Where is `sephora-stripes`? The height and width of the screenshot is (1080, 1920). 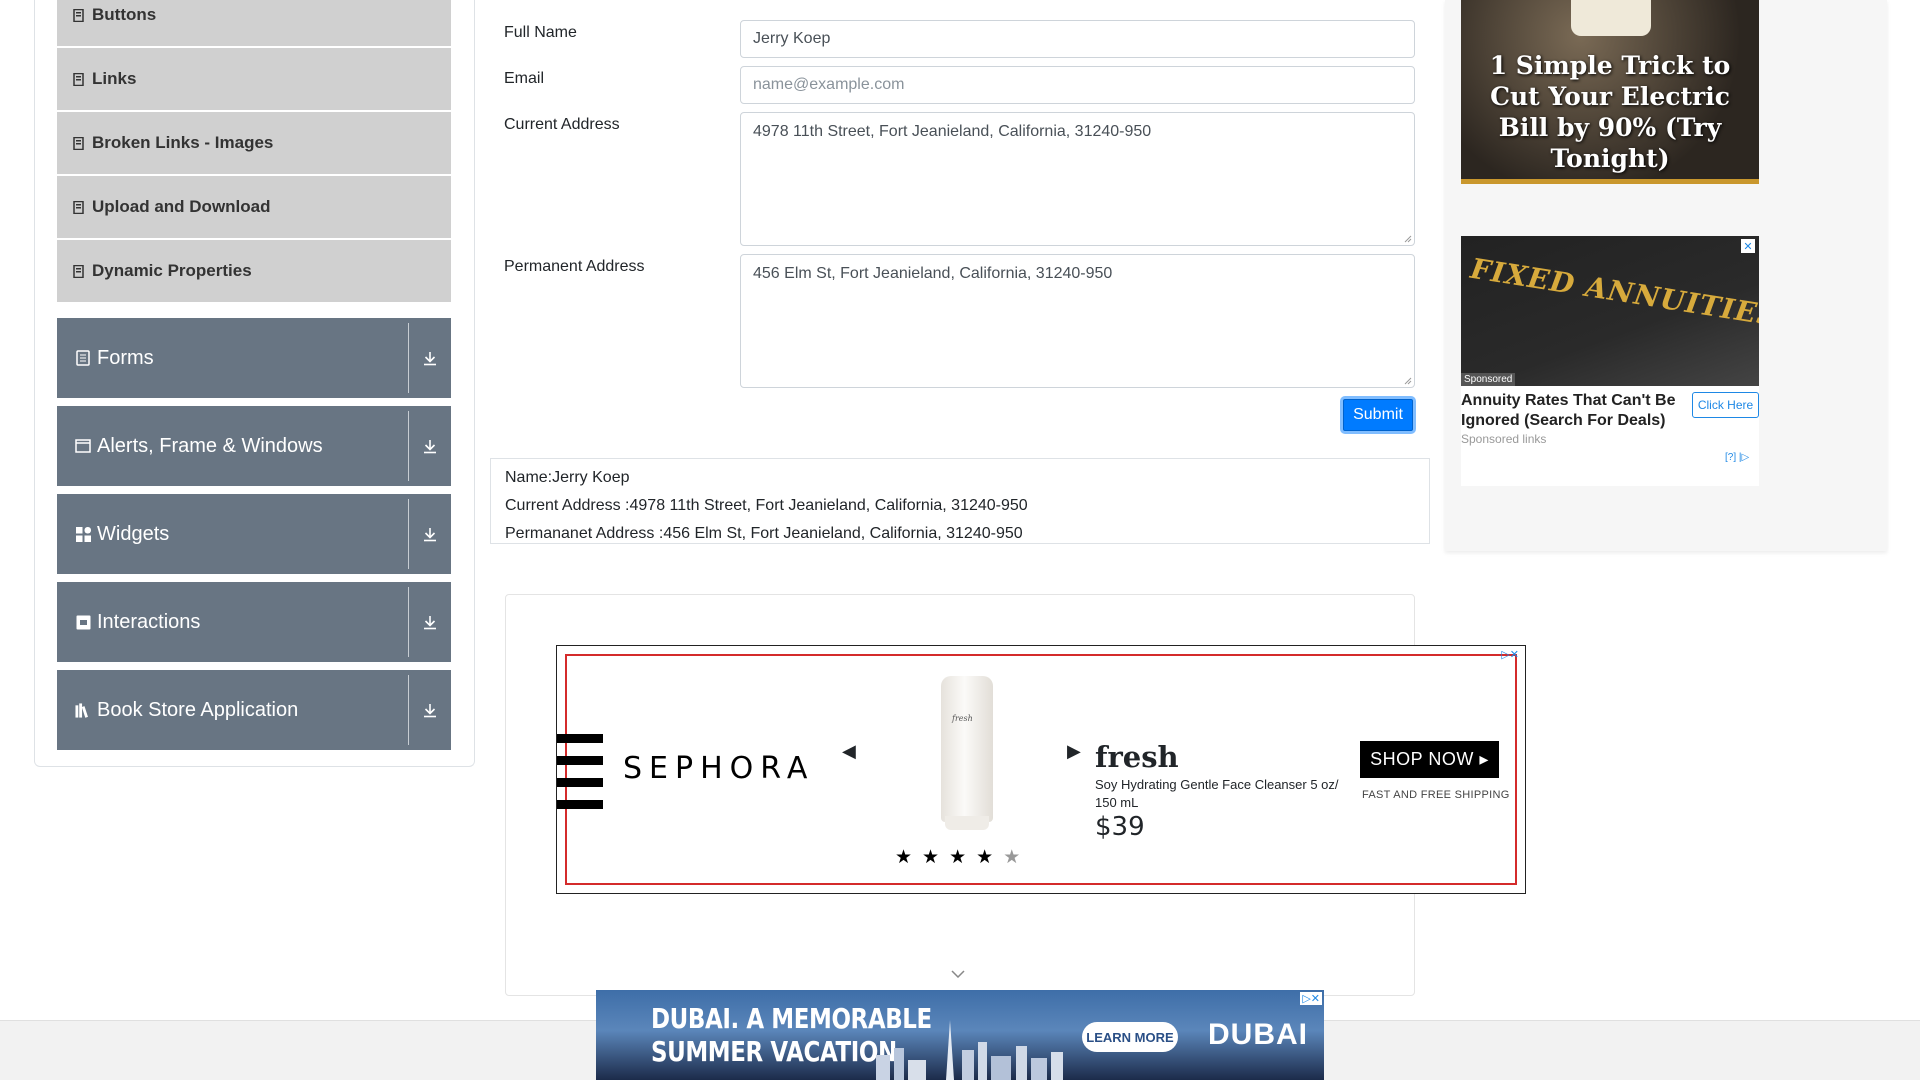
sephora-stripes is located at coordinates (580, 772).